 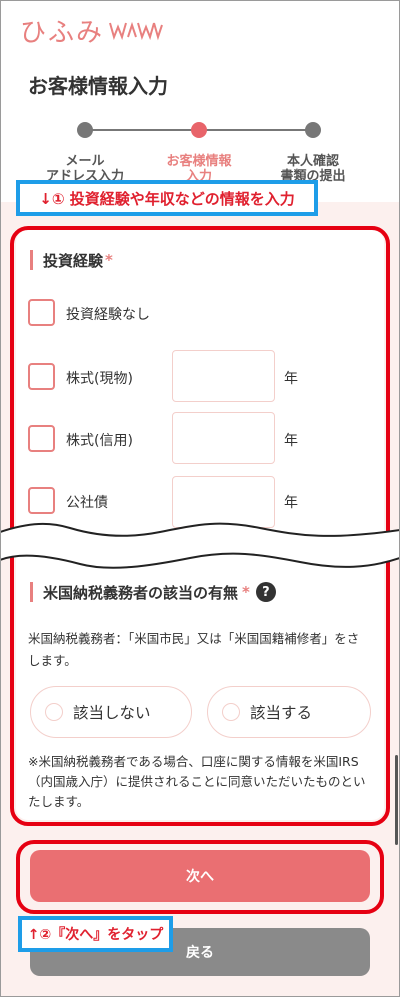 What do you see at coordinates (136, 31) in the screenshot?
I see `logo-wave-icon` at bounding box center [136, 31].